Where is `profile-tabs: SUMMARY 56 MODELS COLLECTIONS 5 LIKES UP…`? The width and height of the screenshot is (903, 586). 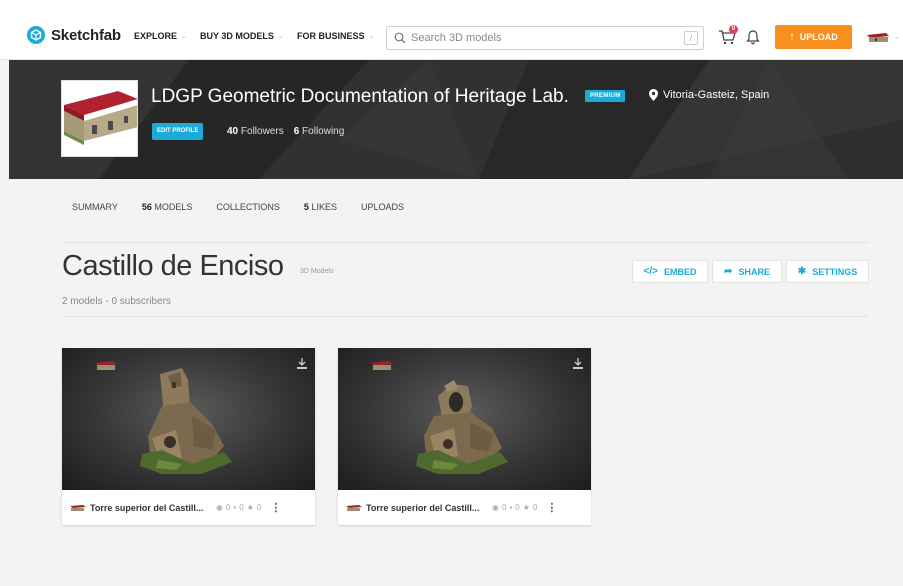
profile-tabs: SUMMARY 56 MODELS COLLECTIONS 5 LIKES UP… is located at coordinates (250, 207).